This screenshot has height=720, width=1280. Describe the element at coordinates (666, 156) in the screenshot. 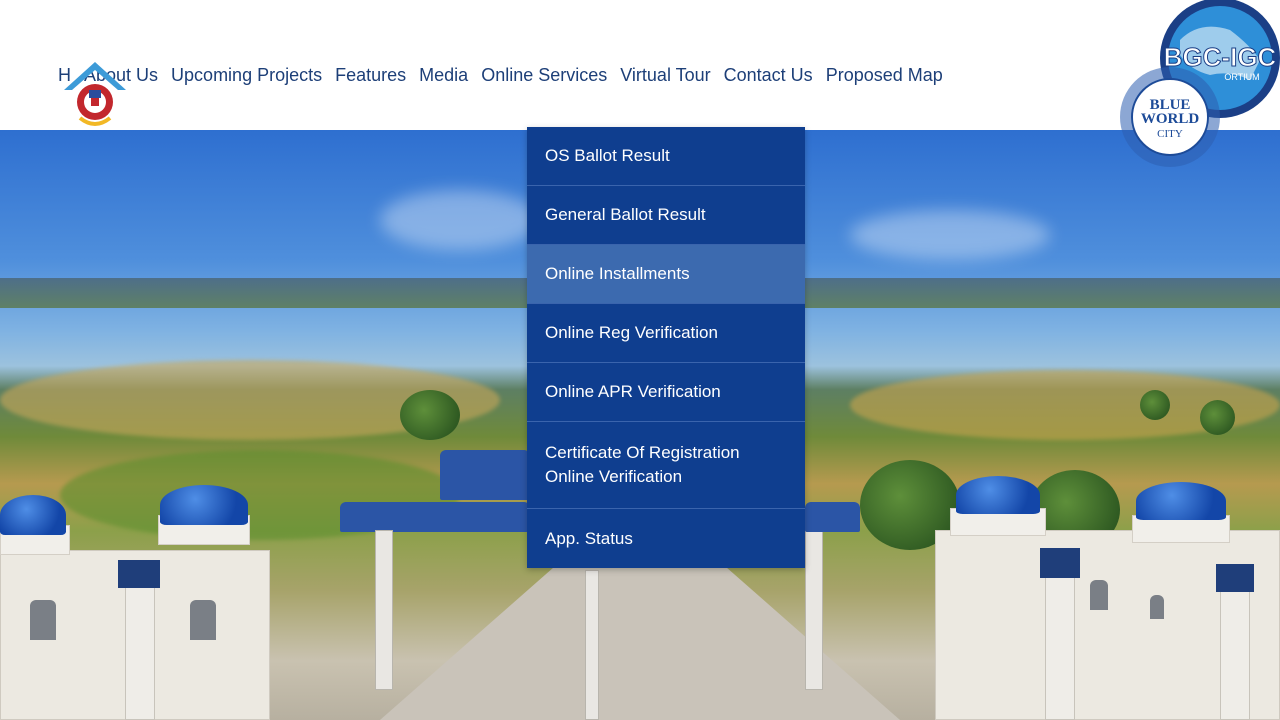

I see `dropdown-item-os-ballot-result: OS Ballot Result` at that location.